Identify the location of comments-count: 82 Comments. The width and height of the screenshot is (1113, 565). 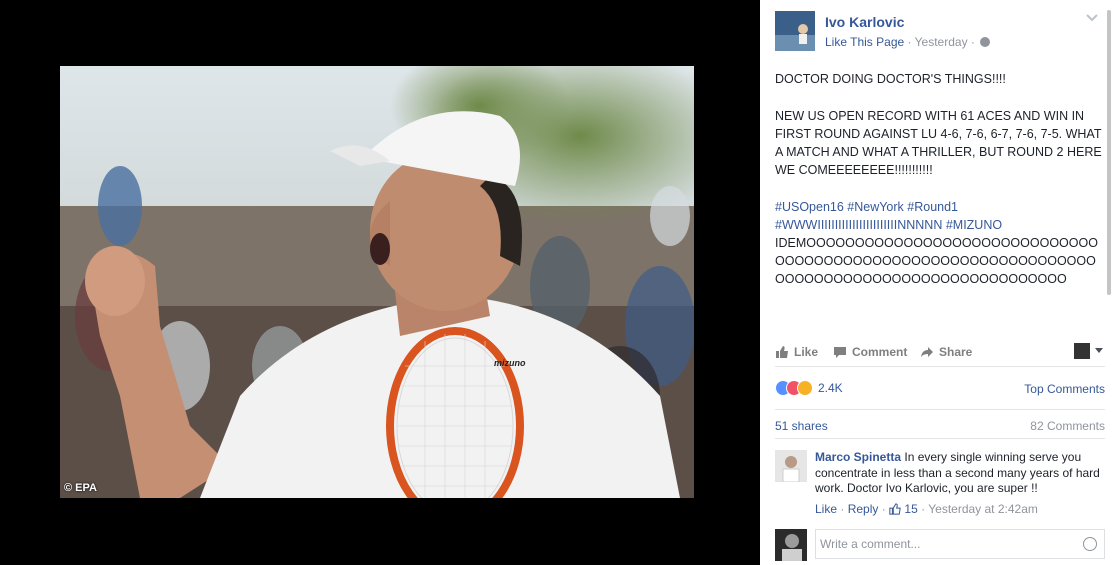
(1067, 426).